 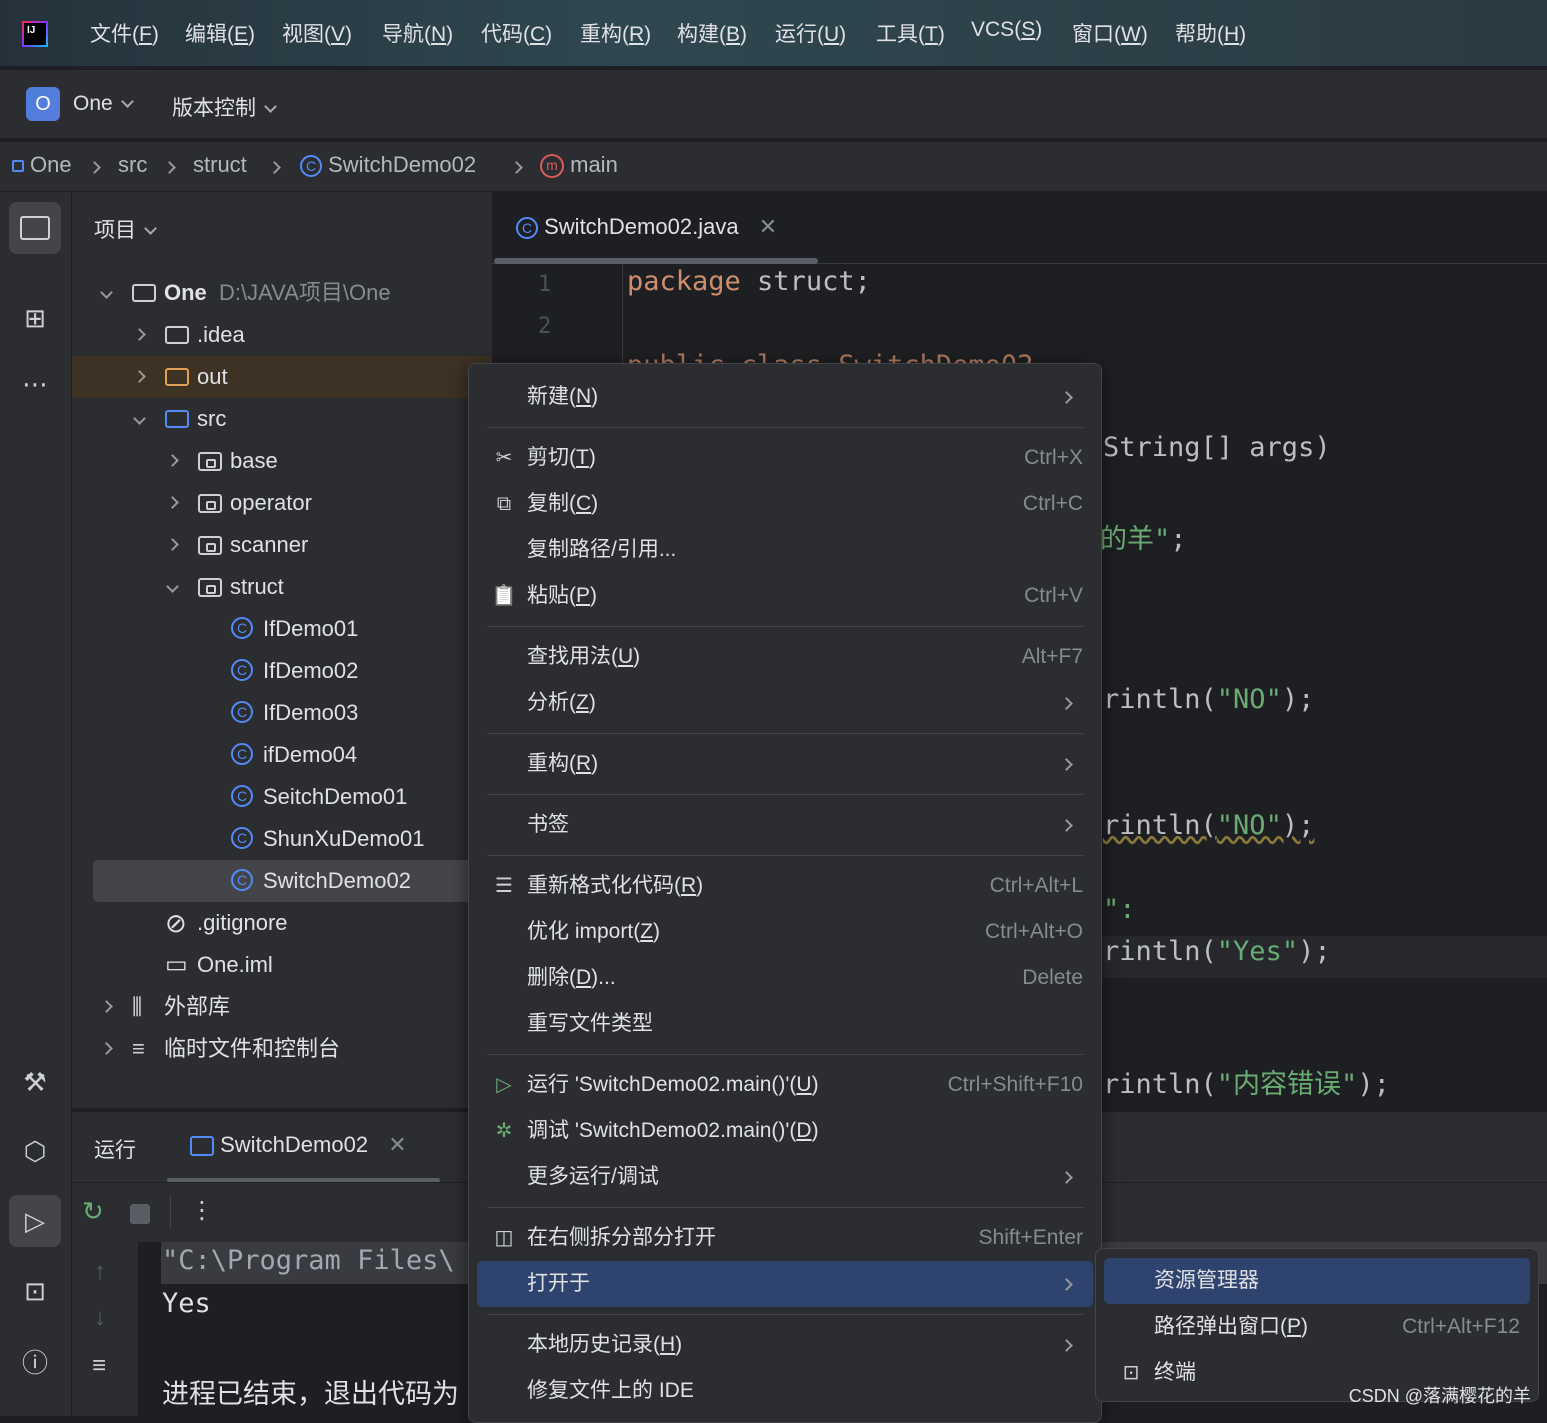 What do you see at coordinates (43, 104) in the screenshot?
I see `project-badge: O` at bounding box center [43, 104].